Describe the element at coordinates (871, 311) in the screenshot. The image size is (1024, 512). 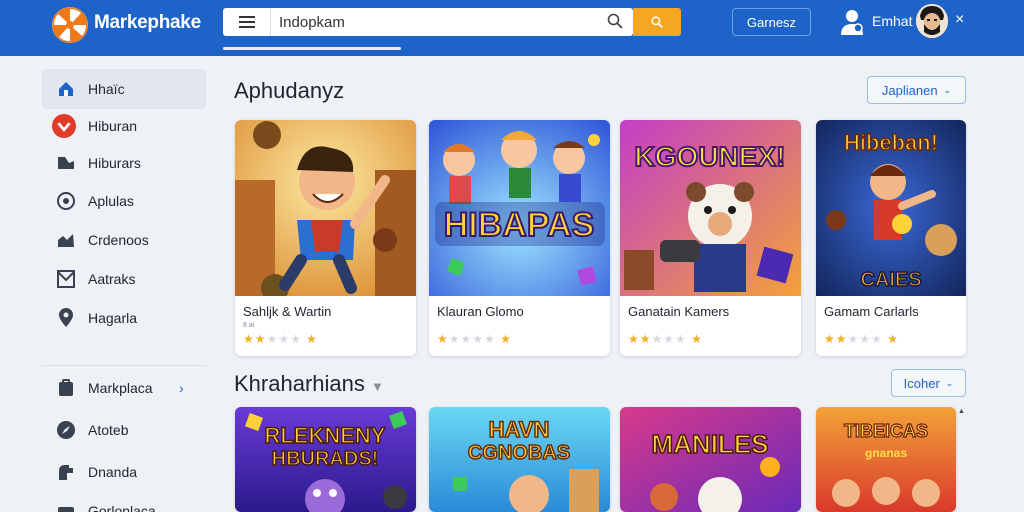
I see `game-title: Gamam Carlarls` at that location.